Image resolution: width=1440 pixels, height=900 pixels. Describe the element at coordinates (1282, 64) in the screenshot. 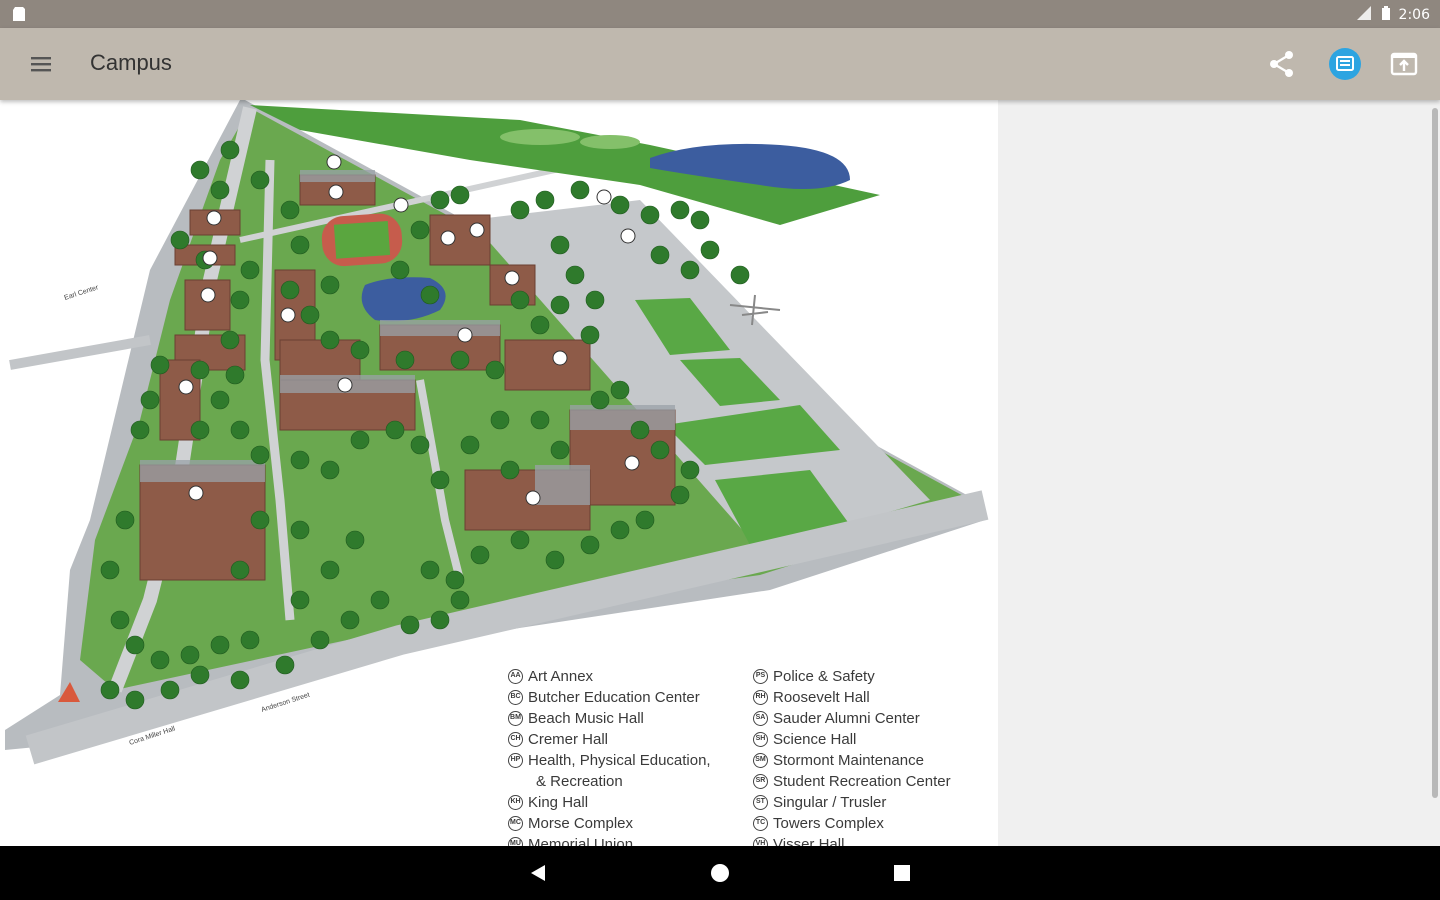

I see `share-icon` at that location.